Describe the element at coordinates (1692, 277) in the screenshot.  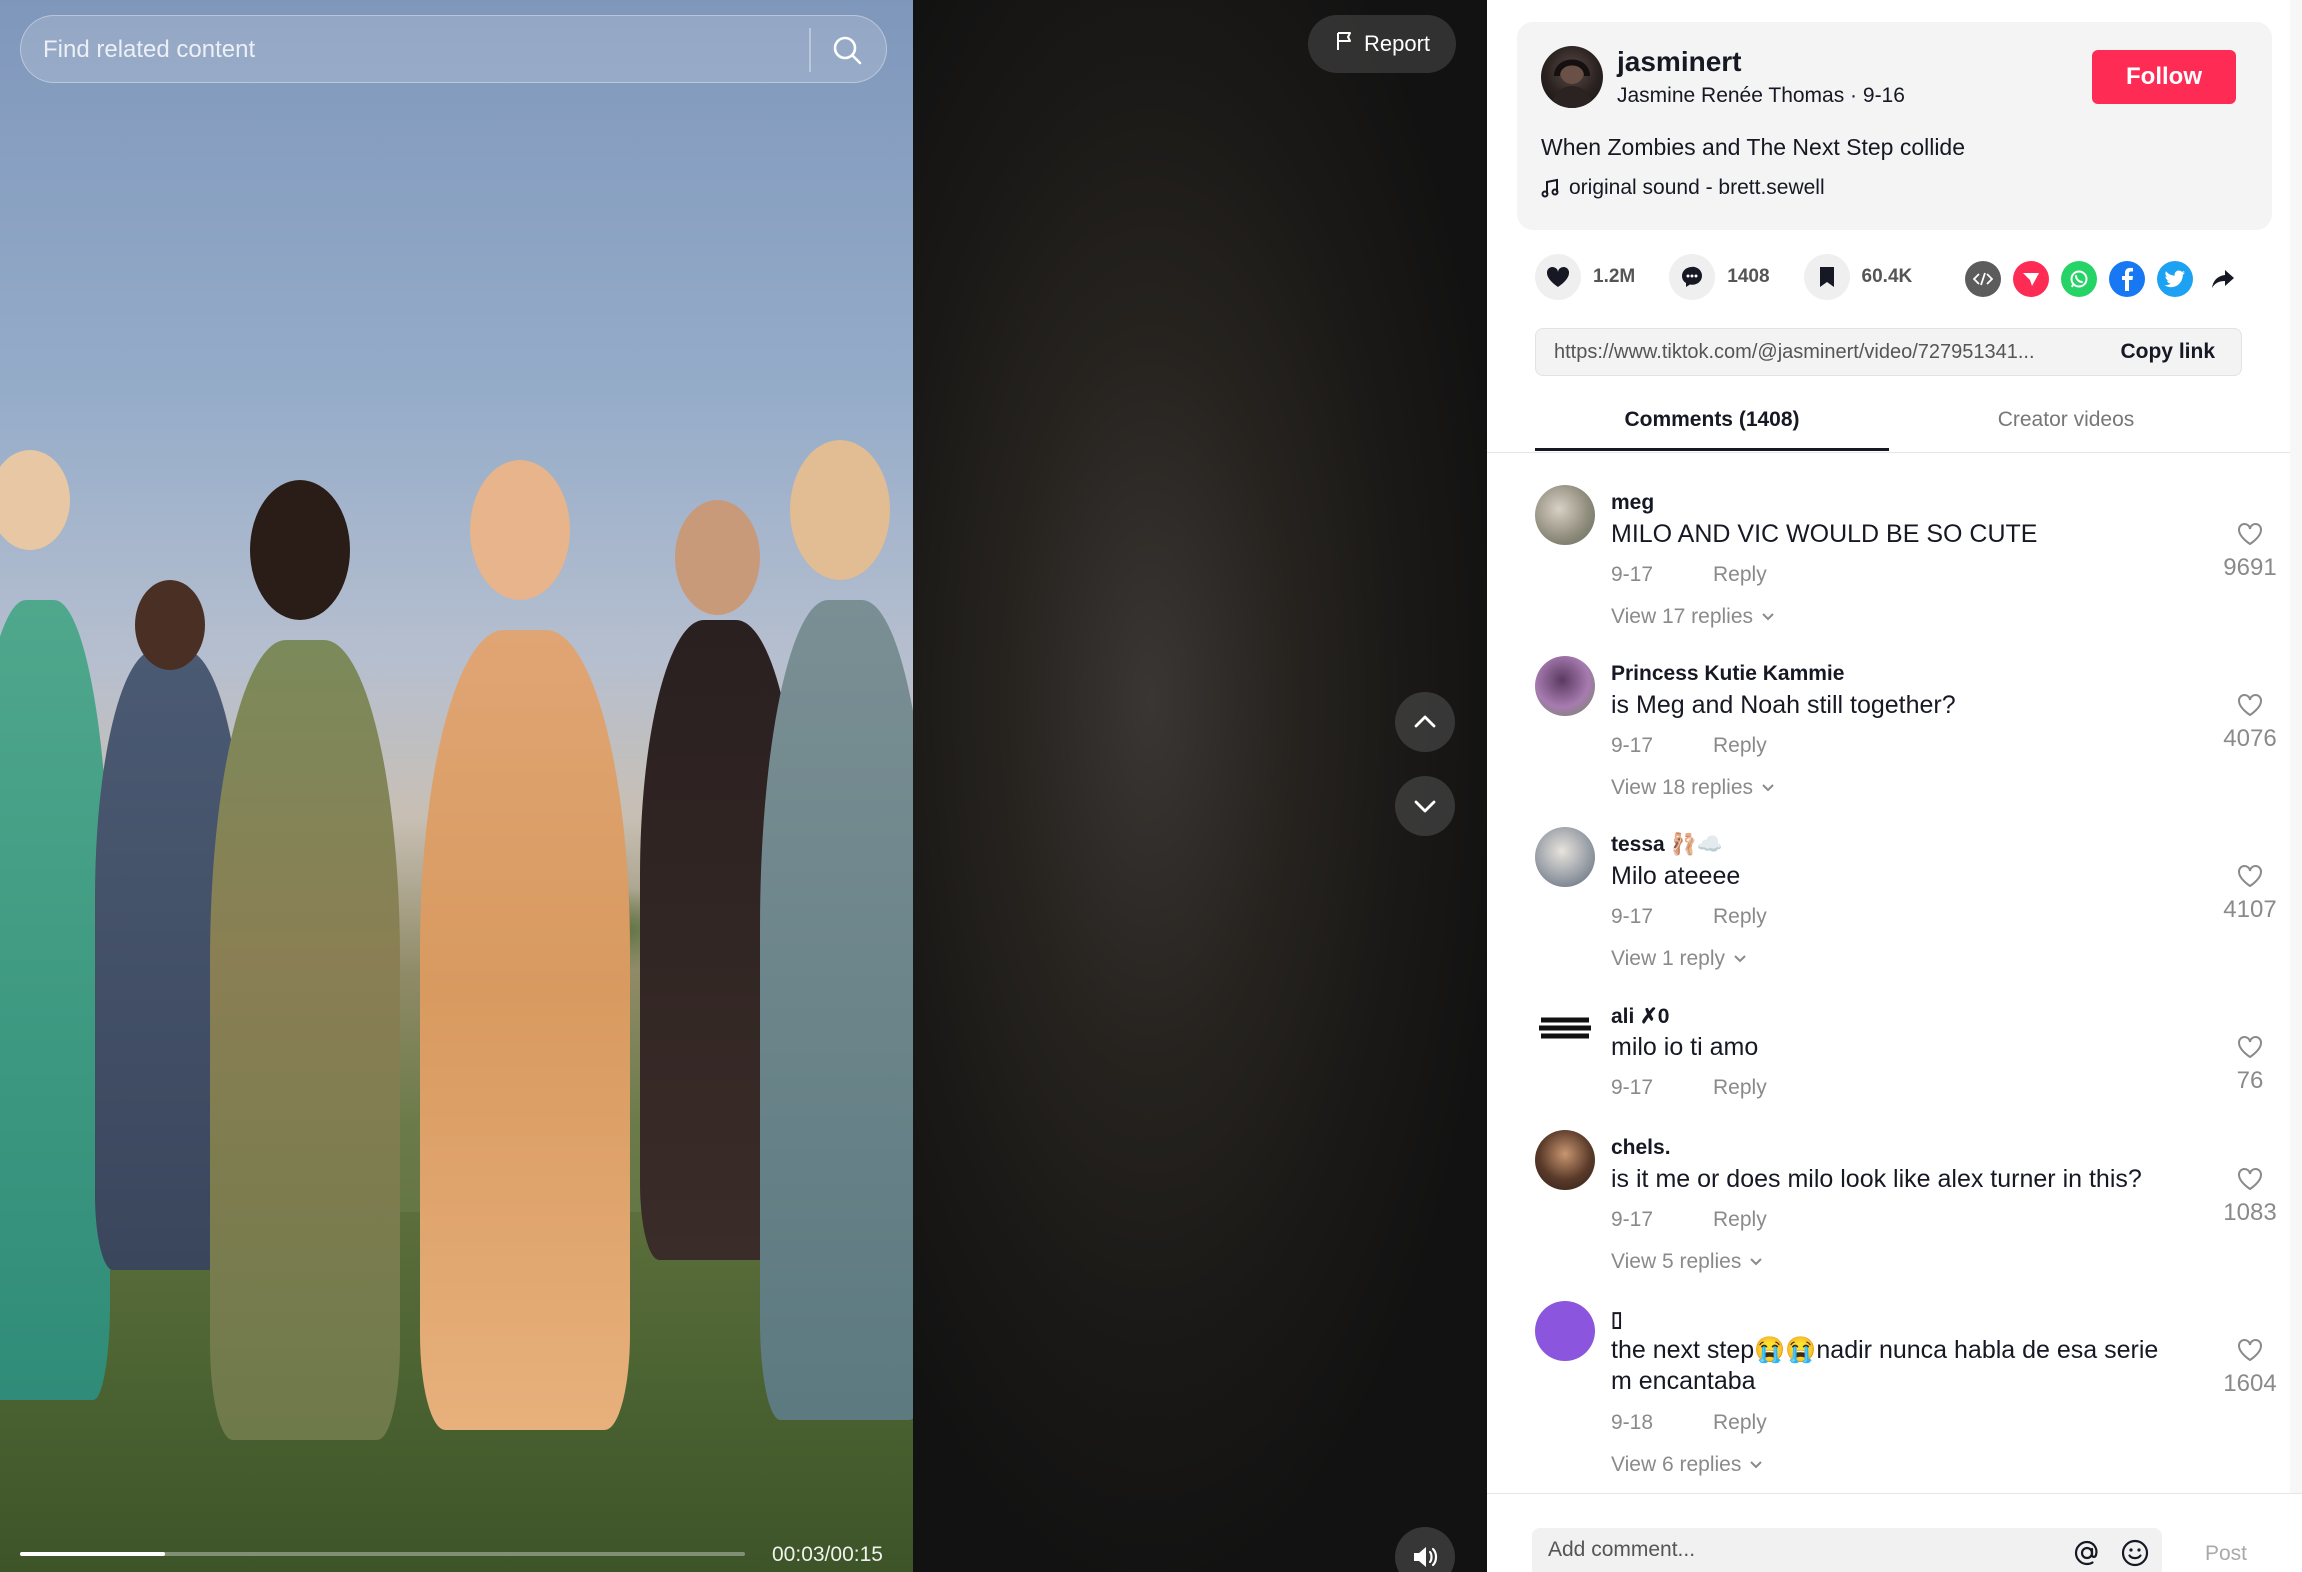
I see `comment-icon` at that location.